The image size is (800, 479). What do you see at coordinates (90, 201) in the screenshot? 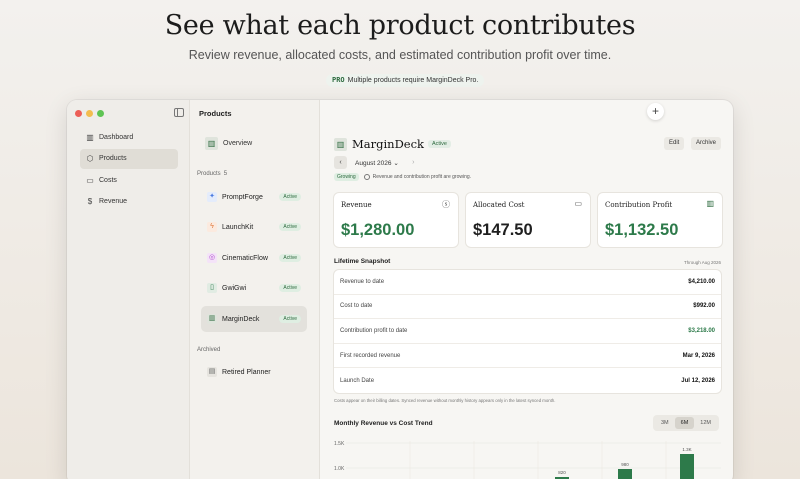
I see `dollar-icon: $` at bounding box center [90, 201].